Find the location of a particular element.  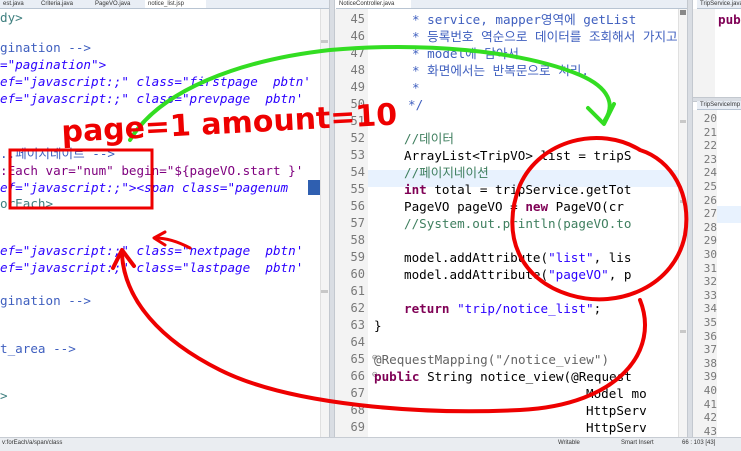

line-number: 64 is located at coordinates (357, 342).